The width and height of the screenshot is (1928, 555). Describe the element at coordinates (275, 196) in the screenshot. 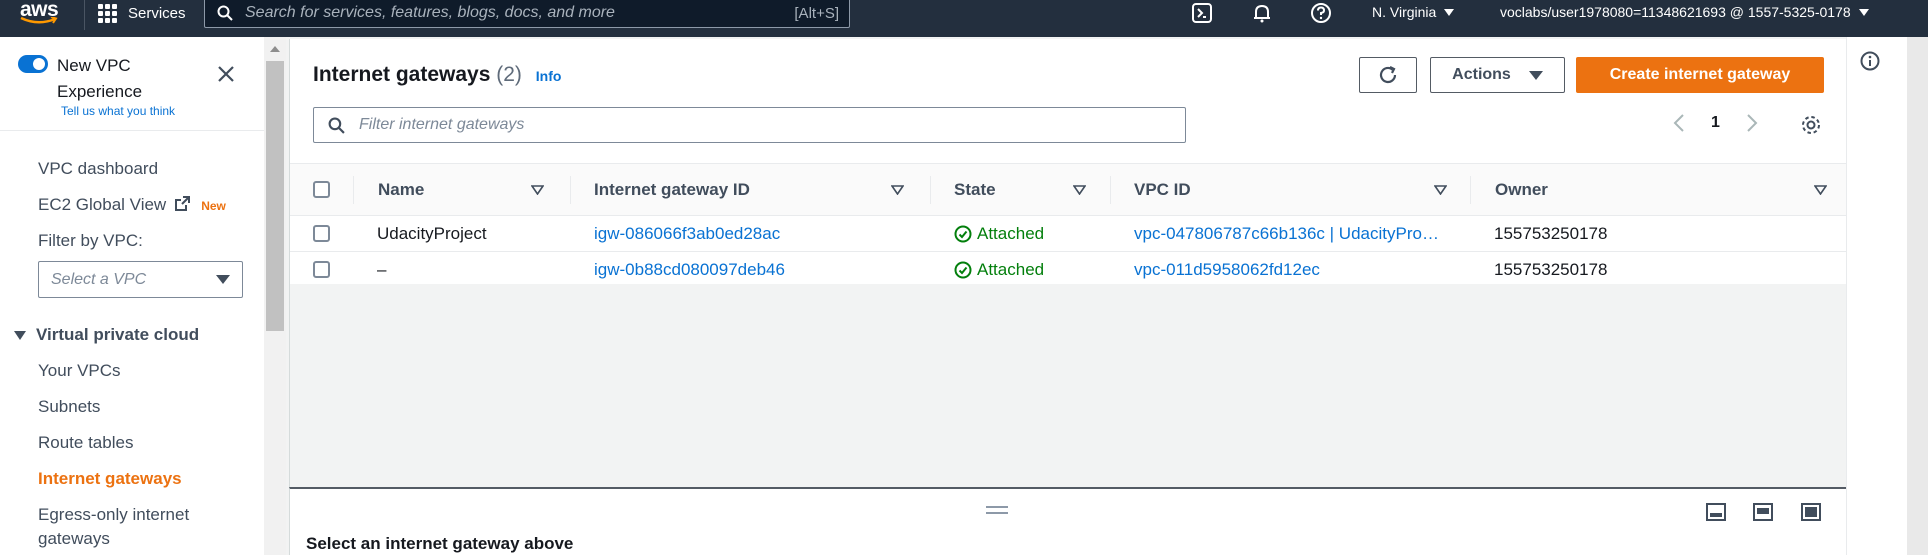

I see `sidebar-scroll-thumb` at that location.